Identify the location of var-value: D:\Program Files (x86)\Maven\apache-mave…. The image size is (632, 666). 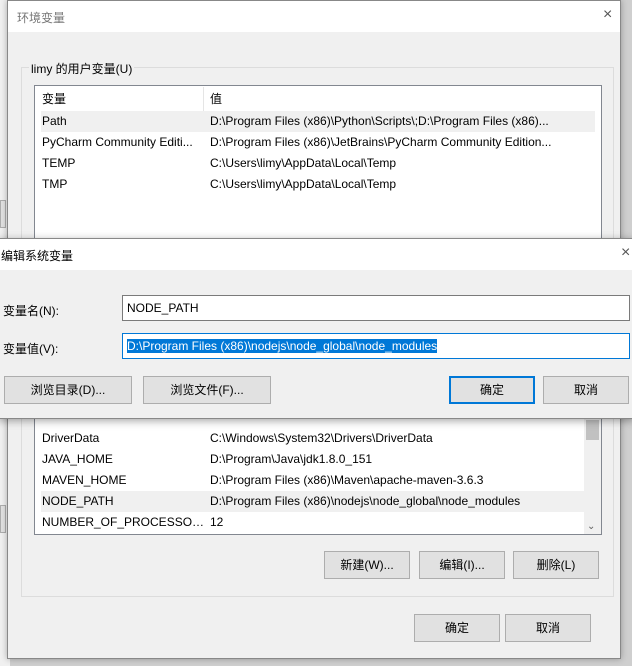
(347, 480).